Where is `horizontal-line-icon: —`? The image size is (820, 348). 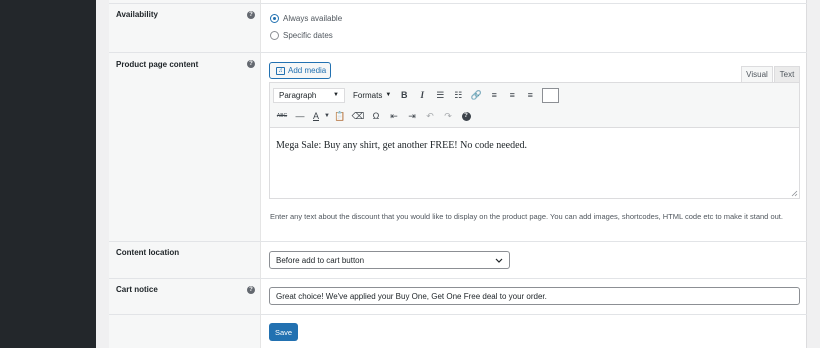
horizontal-line-icon: — is located at coordinates (300, 116).